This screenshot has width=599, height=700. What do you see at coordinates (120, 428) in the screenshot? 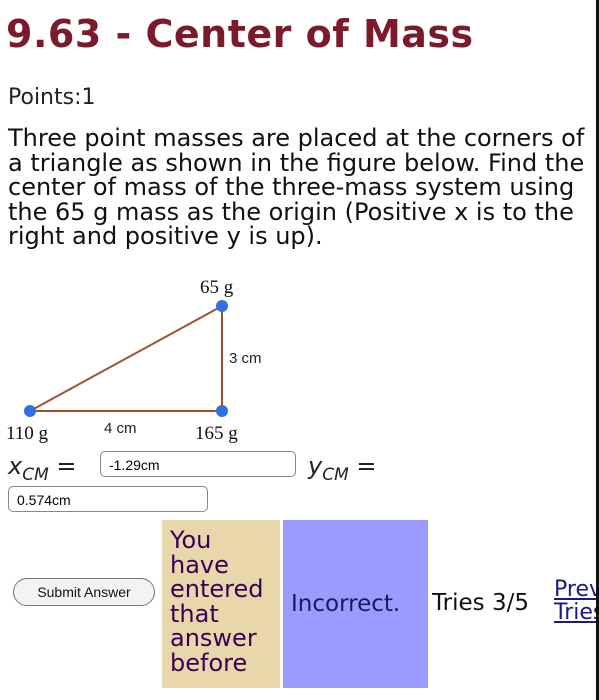
I see `horizontal-side-label: 4 cm` at bounding box center [120, 428].